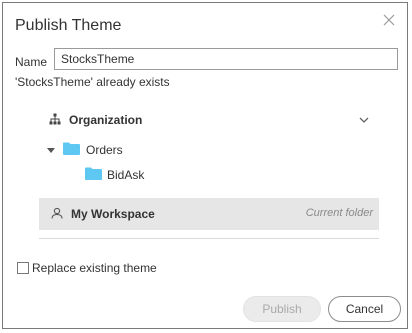 Image resolution: width=412 pixels, height=333 pixels. What do you see at coordinates (209, 214) in the screenshot?
I see `tree-item-my-workspace: My Workspace Current folder` at bounding box center [209, 214].